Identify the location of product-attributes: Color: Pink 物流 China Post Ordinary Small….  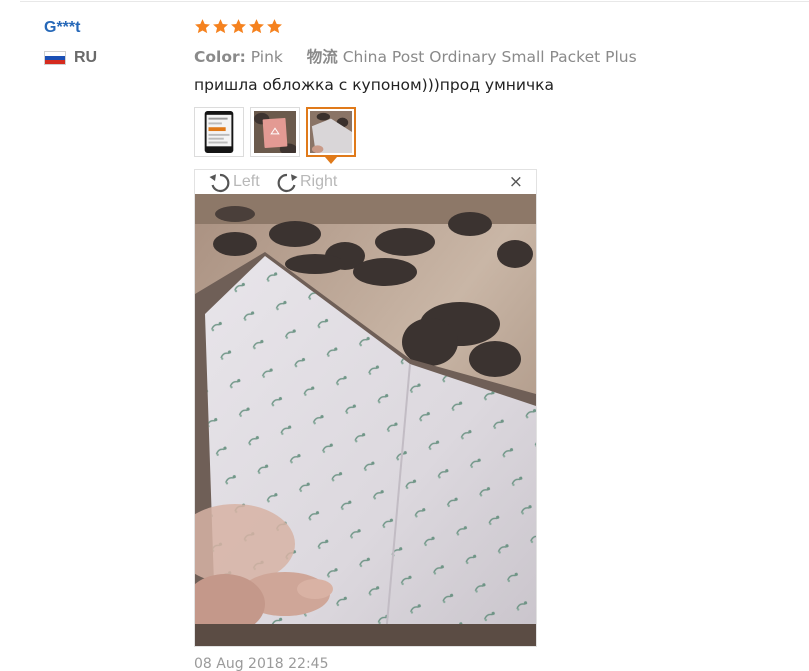
(415, 56).